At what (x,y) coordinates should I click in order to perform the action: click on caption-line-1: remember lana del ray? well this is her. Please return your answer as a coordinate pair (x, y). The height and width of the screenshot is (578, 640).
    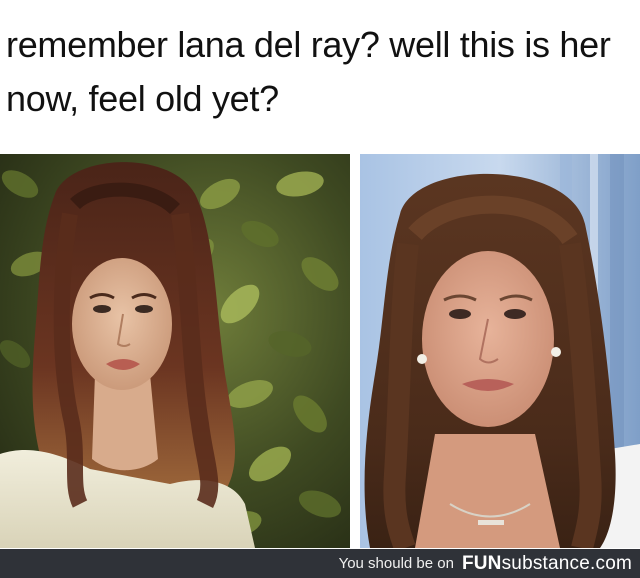
    Looking at the image, I should click on (308, 44).